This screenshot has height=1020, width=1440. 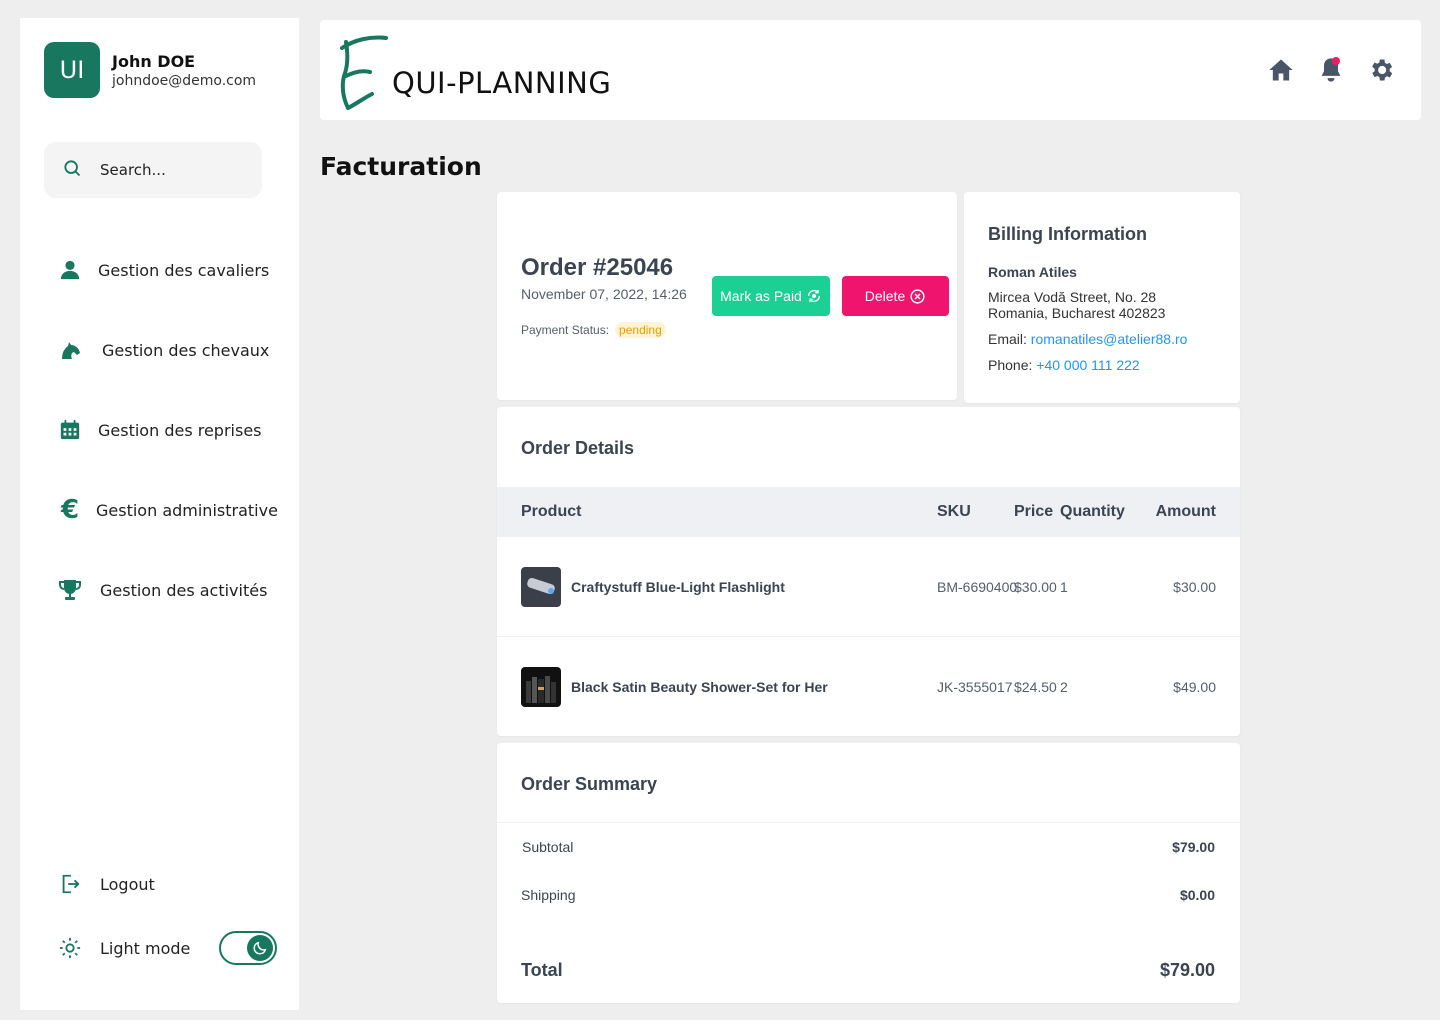 What do you see at coordinates (551, 511) in the screenshot?
I see `column-product: Product` at bounding box center [551, 511].